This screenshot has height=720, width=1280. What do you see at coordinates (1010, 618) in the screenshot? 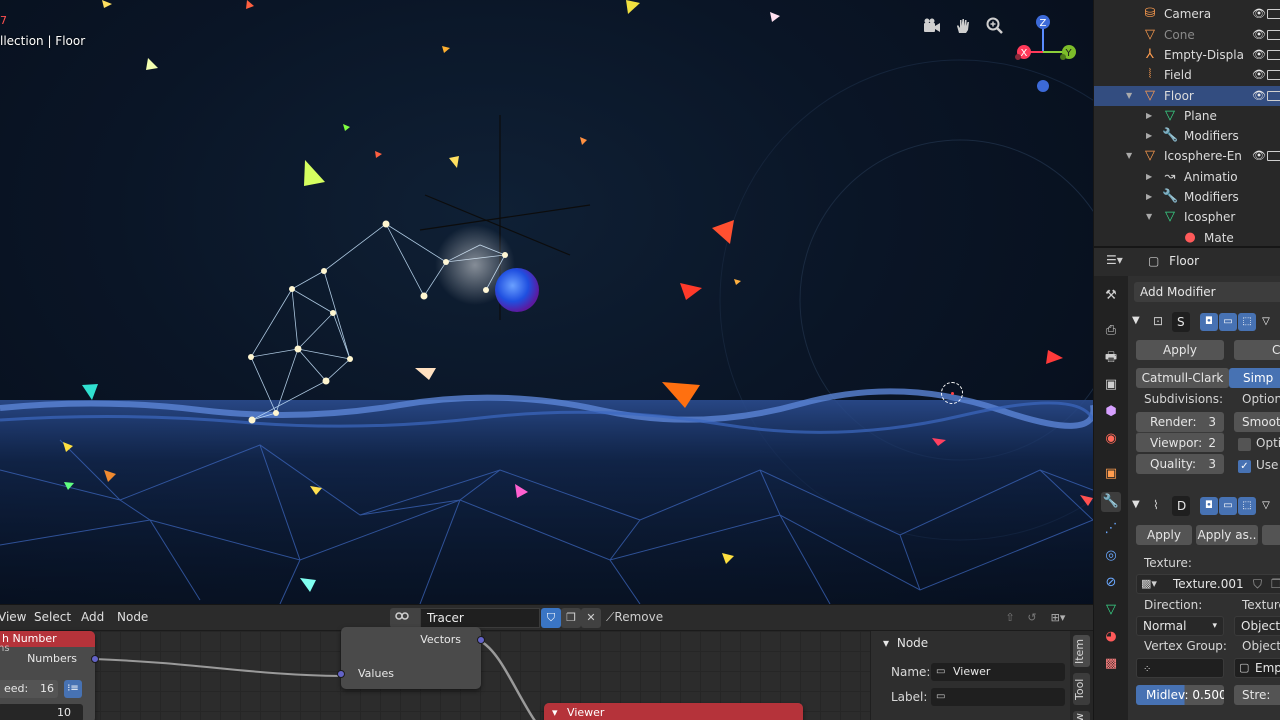
I see `pin-icon: ⇧` at bounding box center [1010, 618].